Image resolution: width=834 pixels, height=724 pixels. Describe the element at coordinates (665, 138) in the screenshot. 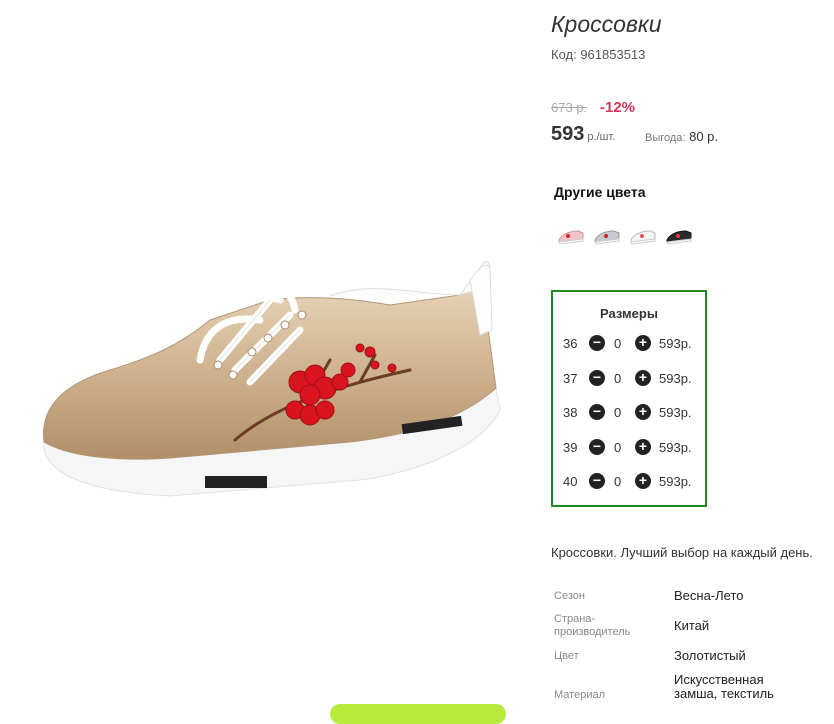

I see `benefit-label: Выгода:` at that location.